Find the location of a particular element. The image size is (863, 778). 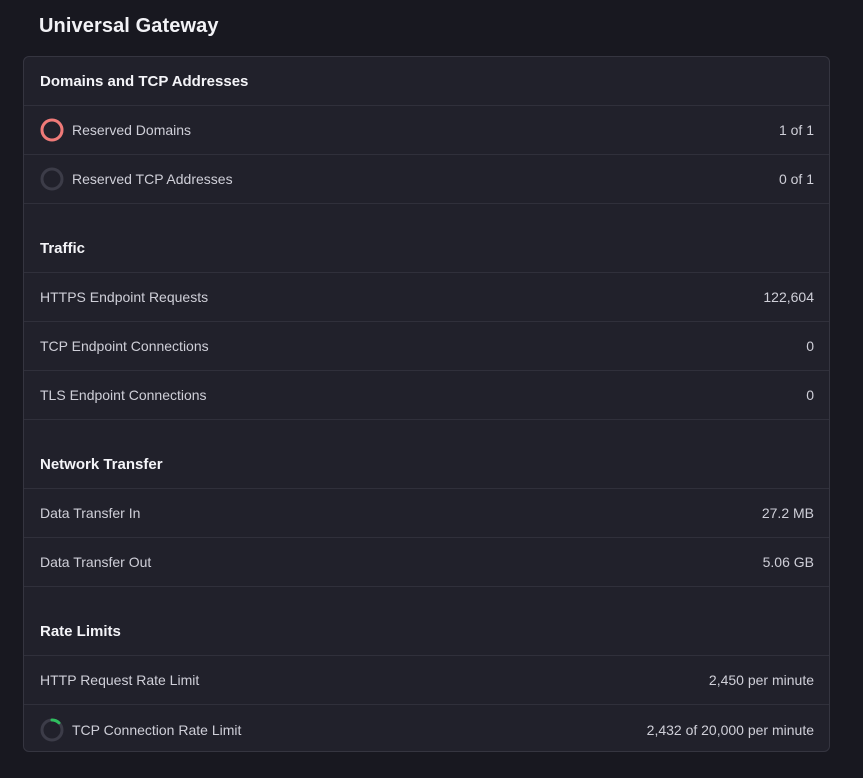

row-data-transfer-in: Data Transfer In 27.2 MB is located at coordinates (426, 513).